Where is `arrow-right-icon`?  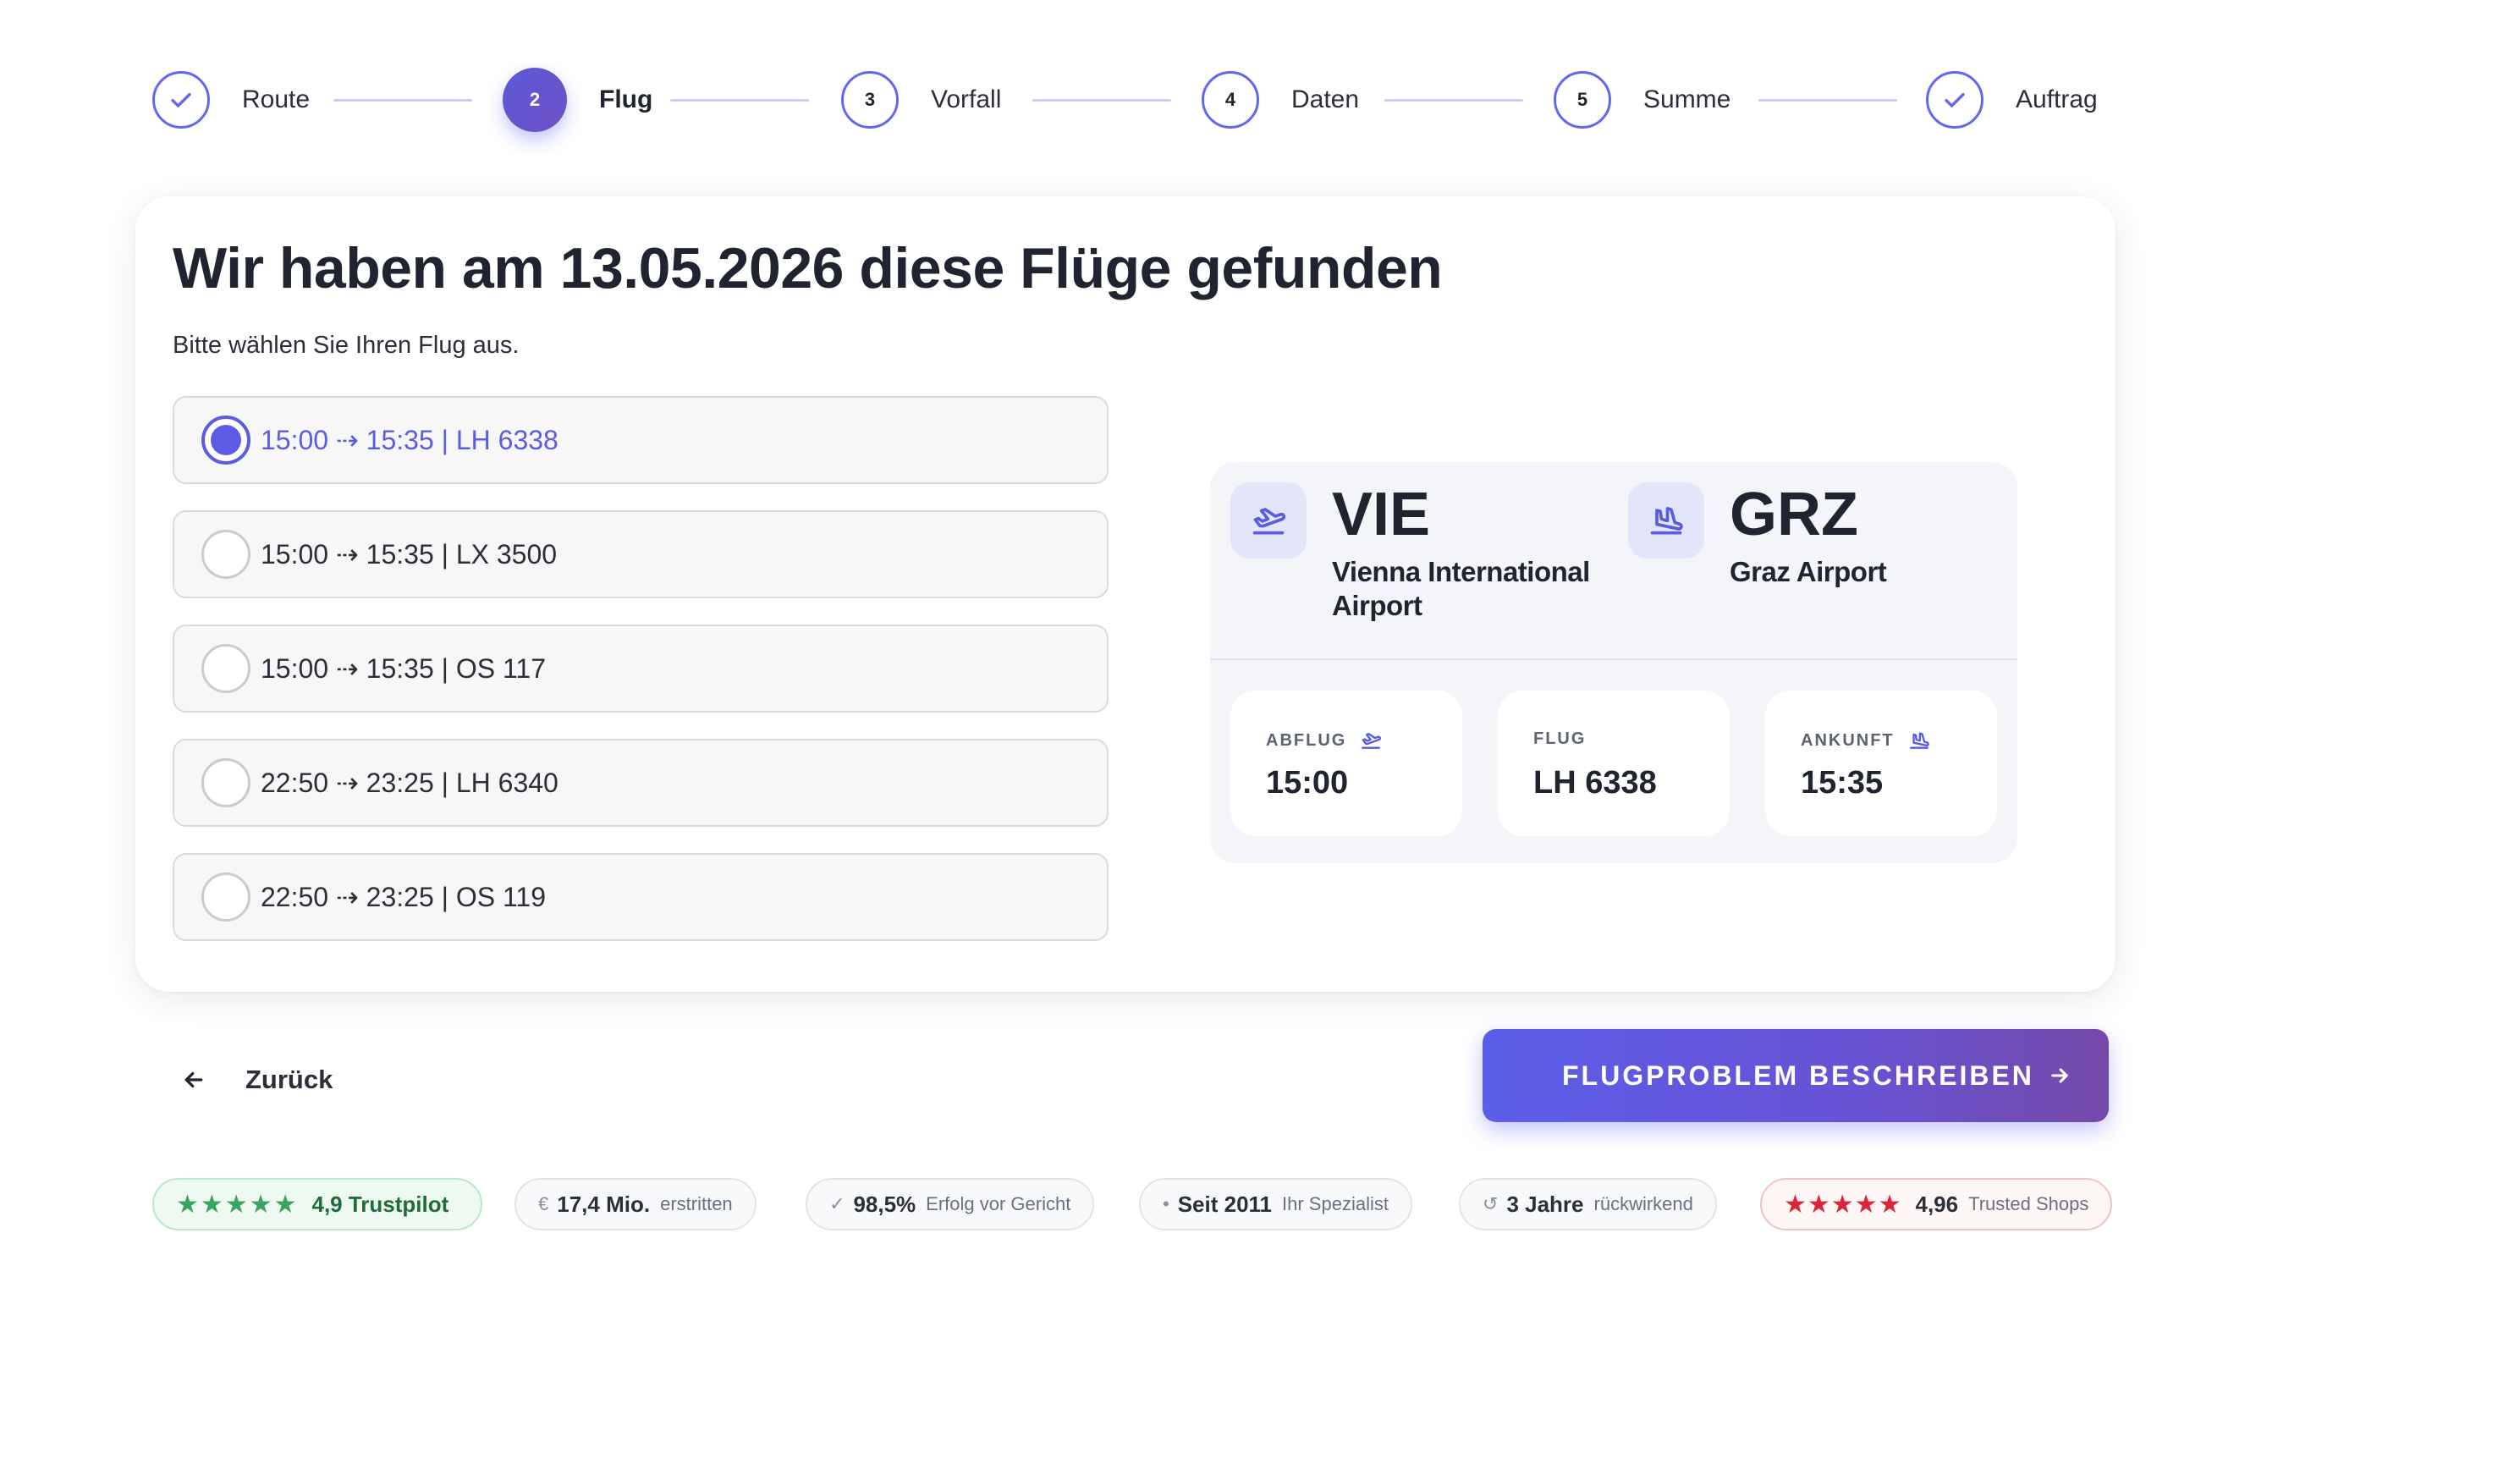 arrow-right-icon is located at coordinates (2059, 1075).